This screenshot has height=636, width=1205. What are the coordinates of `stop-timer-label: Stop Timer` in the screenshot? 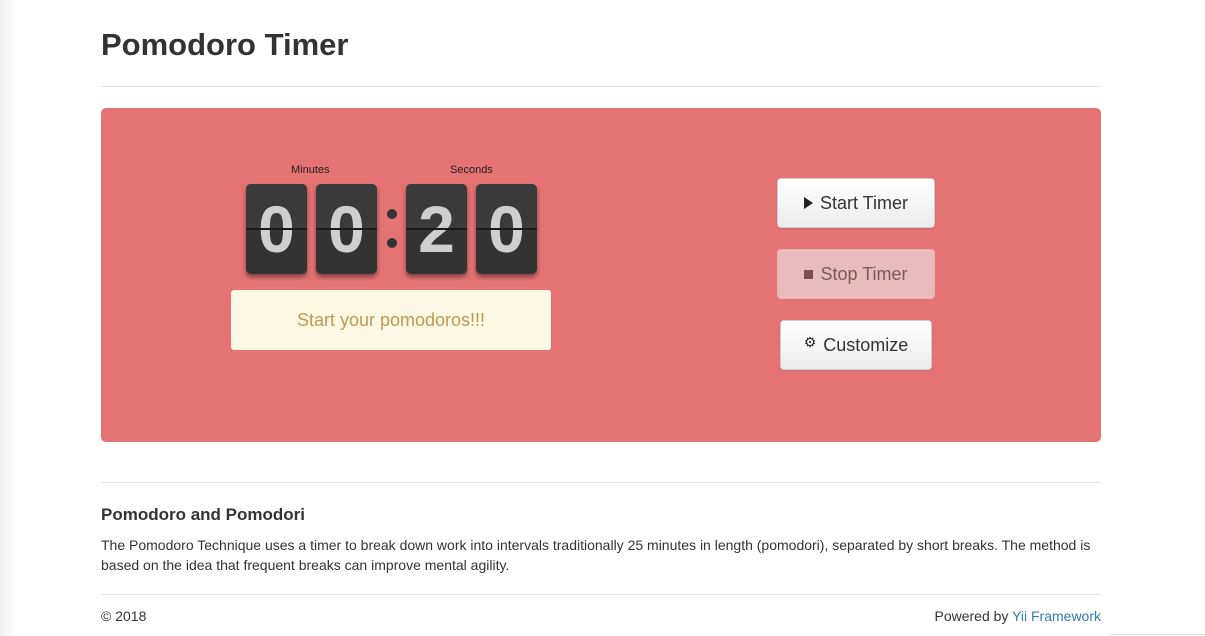 It's located at (864, 273).